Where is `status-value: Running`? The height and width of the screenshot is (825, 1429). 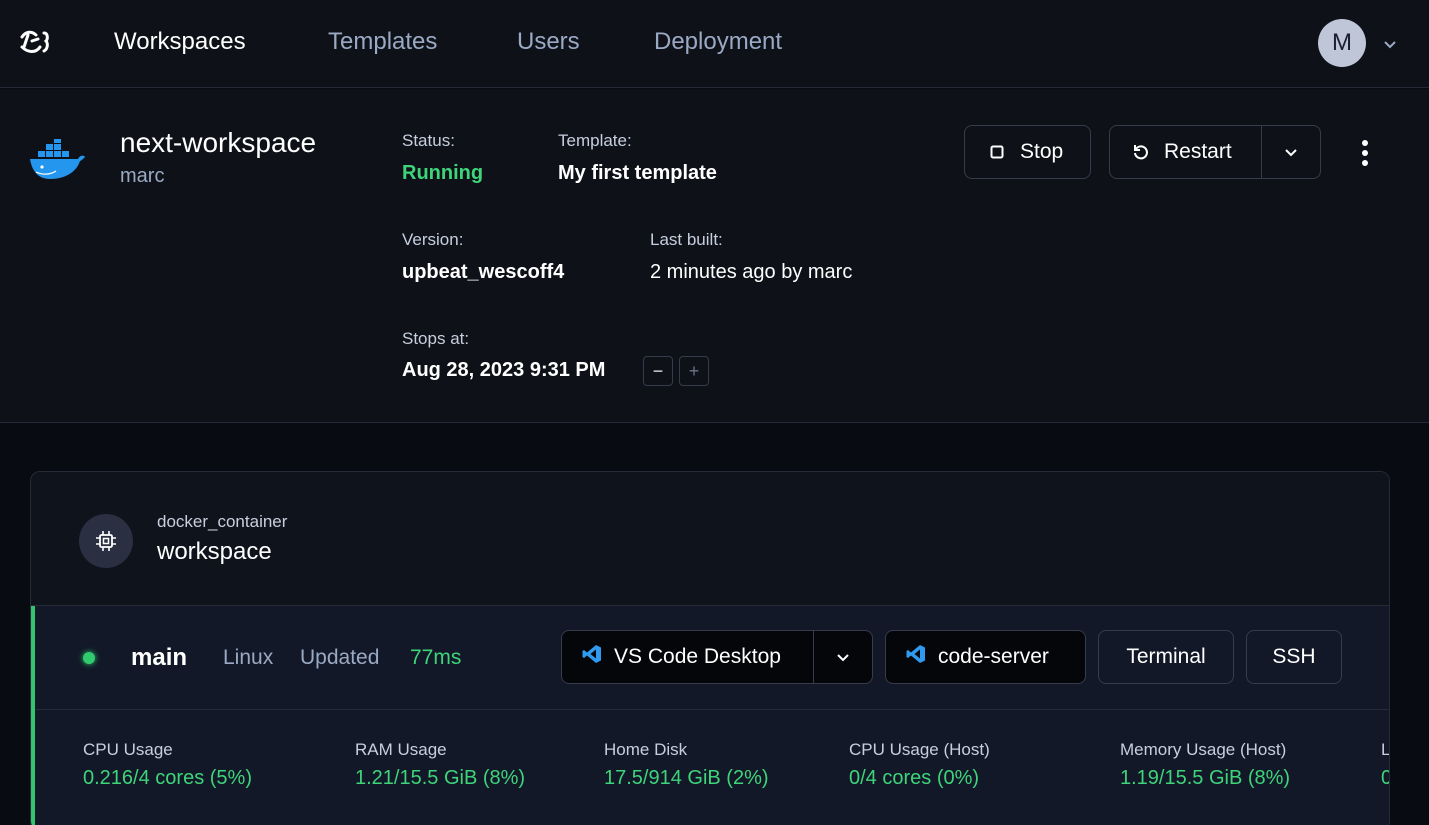 status-value: Running is located at coordinates (443, 173).